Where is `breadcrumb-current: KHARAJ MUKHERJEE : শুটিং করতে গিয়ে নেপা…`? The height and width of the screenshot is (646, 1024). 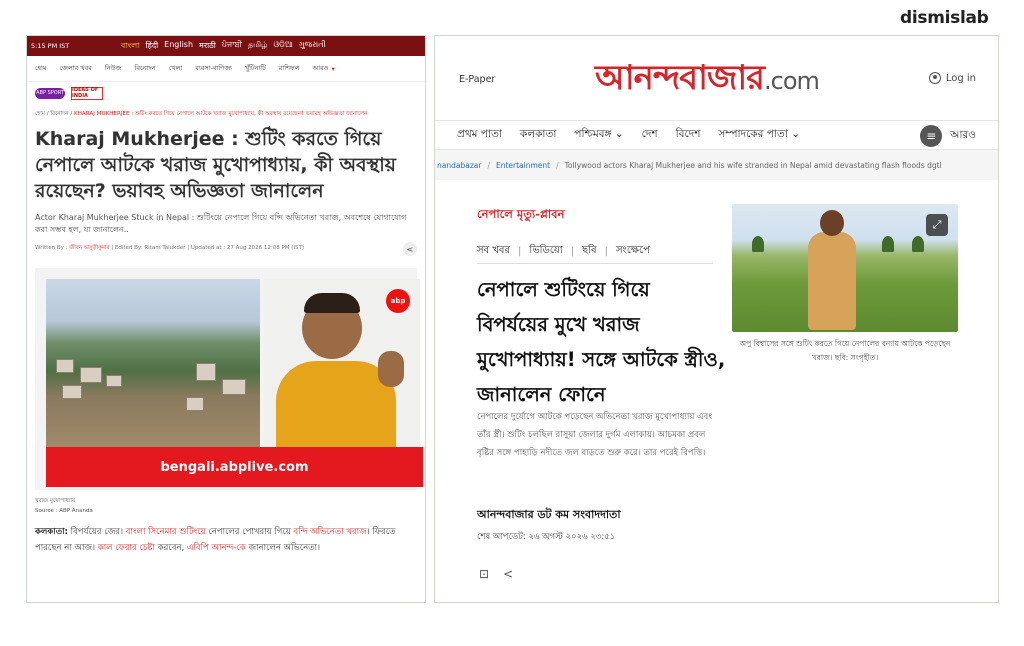
breadcrumb-current: KHARAJ MUKHERJEE : শুটিং করতে গিয়ে নেপা… is located at coordinates (221, 114).